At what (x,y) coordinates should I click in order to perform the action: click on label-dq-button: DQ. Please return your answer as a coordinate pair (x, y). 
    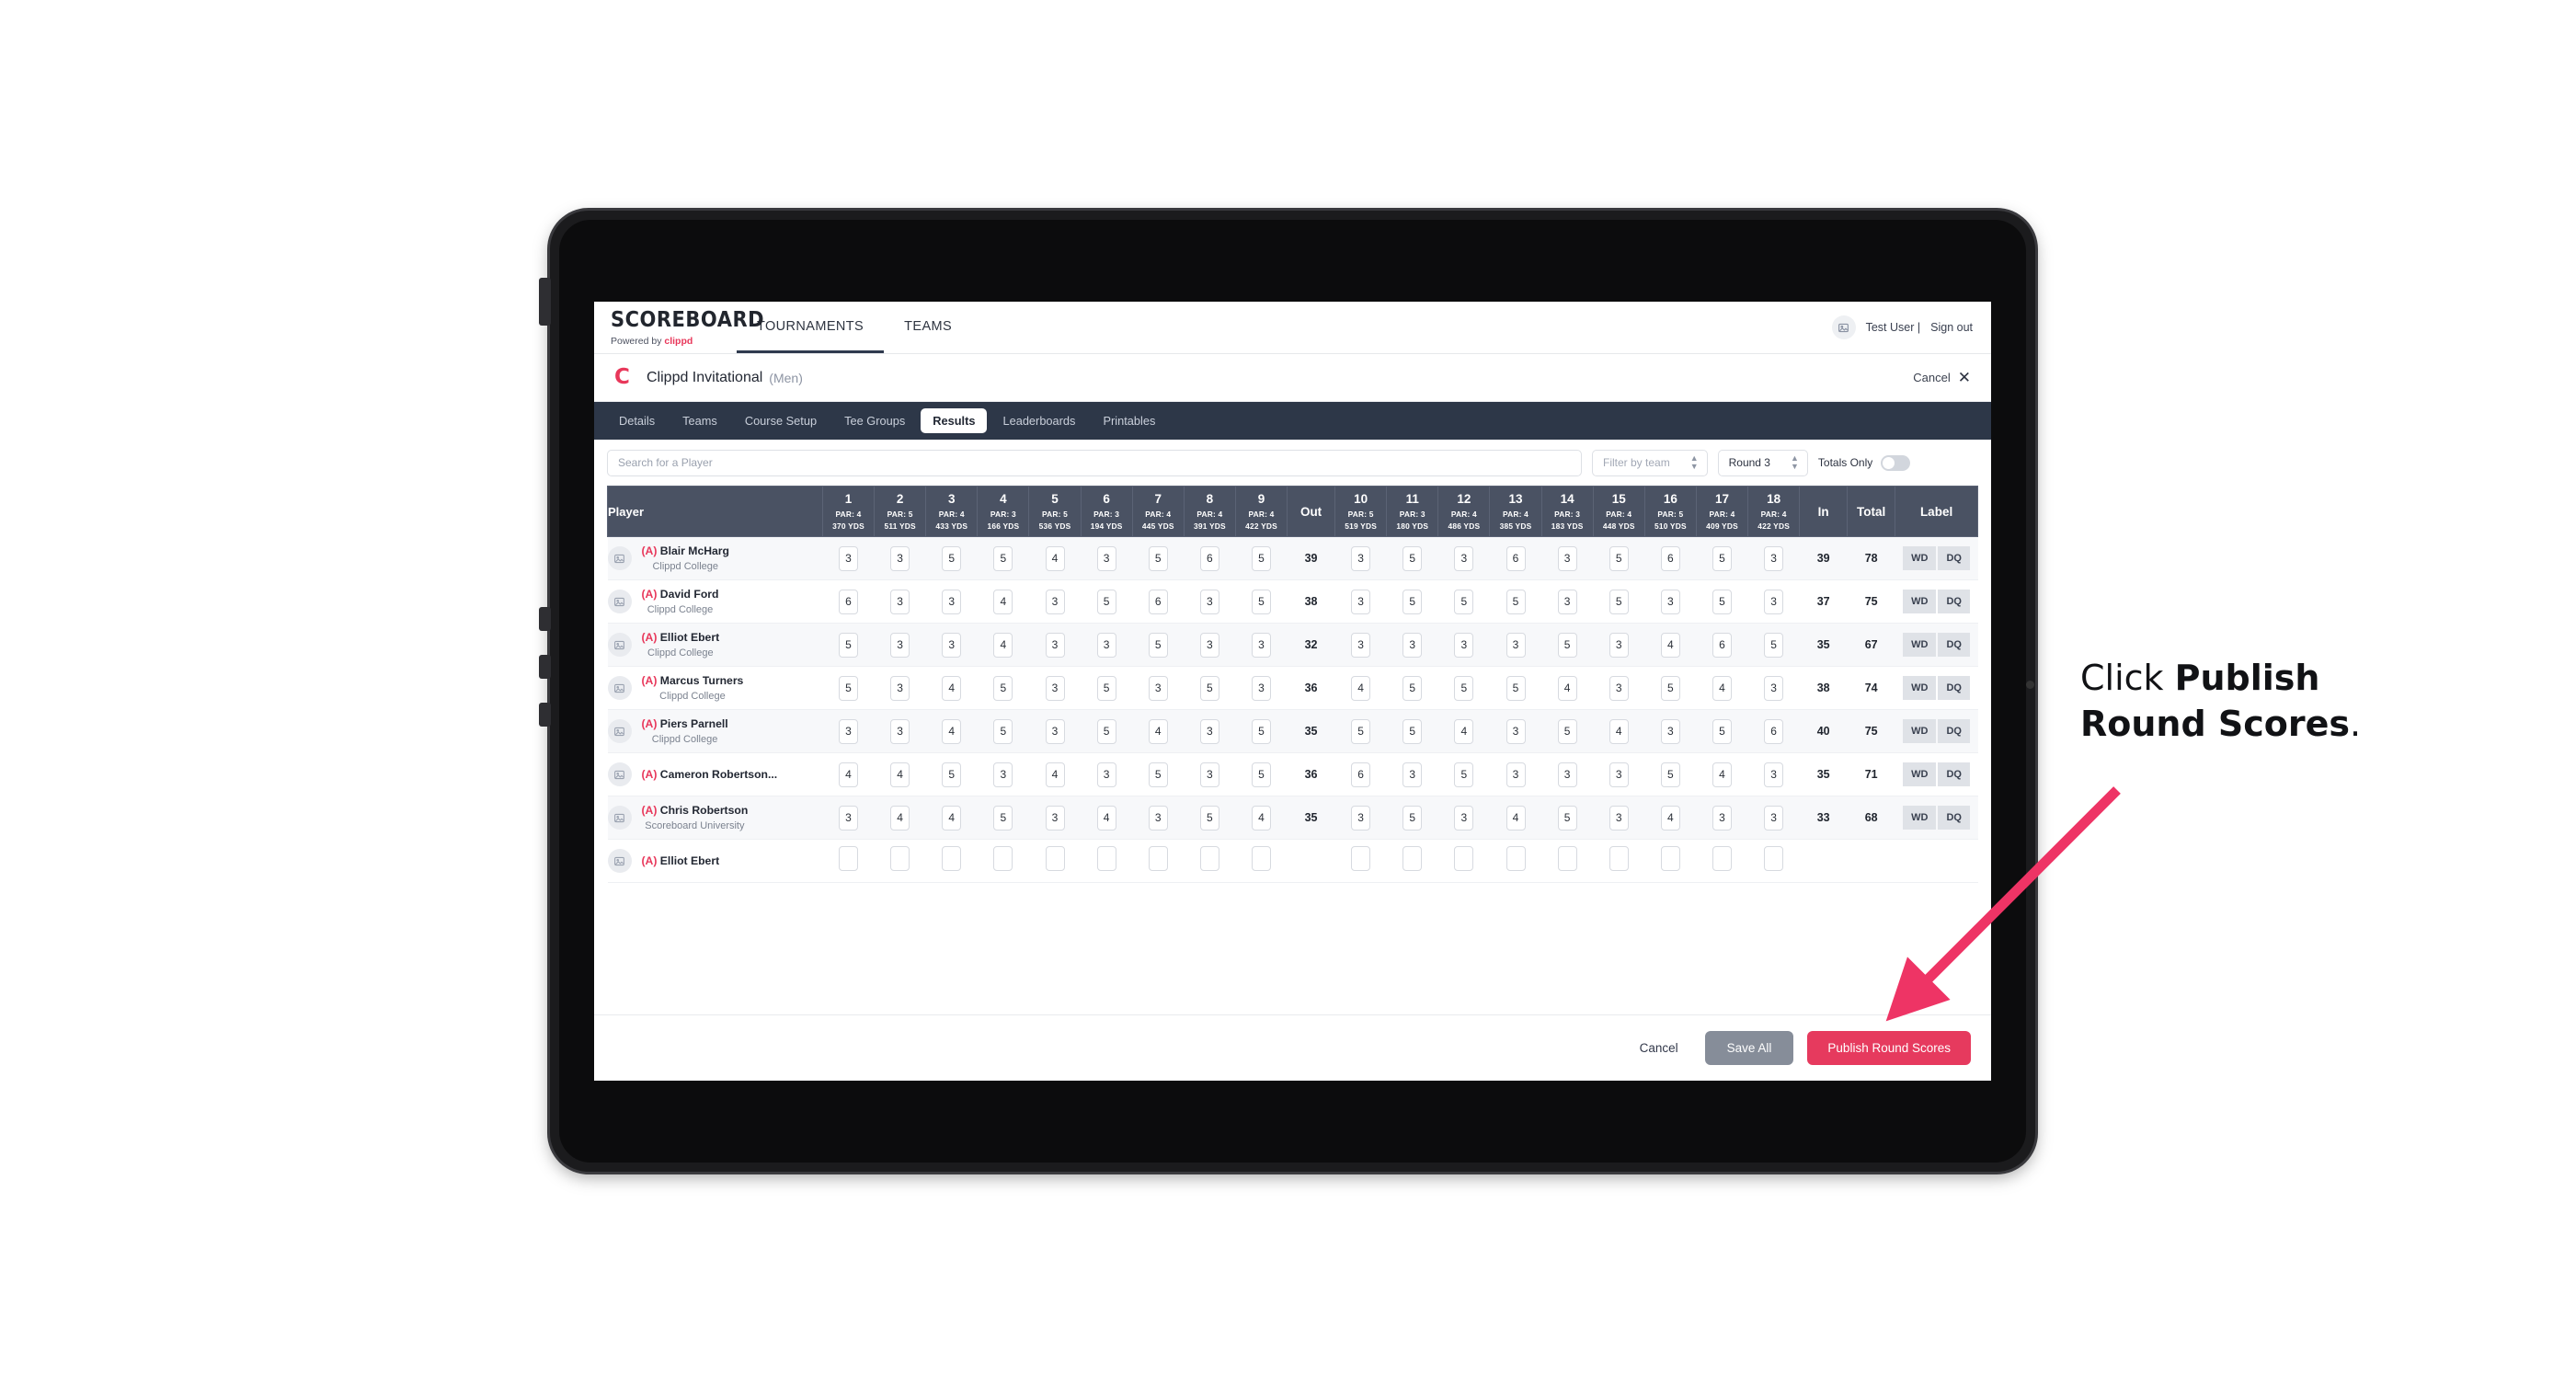
    Looking at the image, I should click on (1954, 558).